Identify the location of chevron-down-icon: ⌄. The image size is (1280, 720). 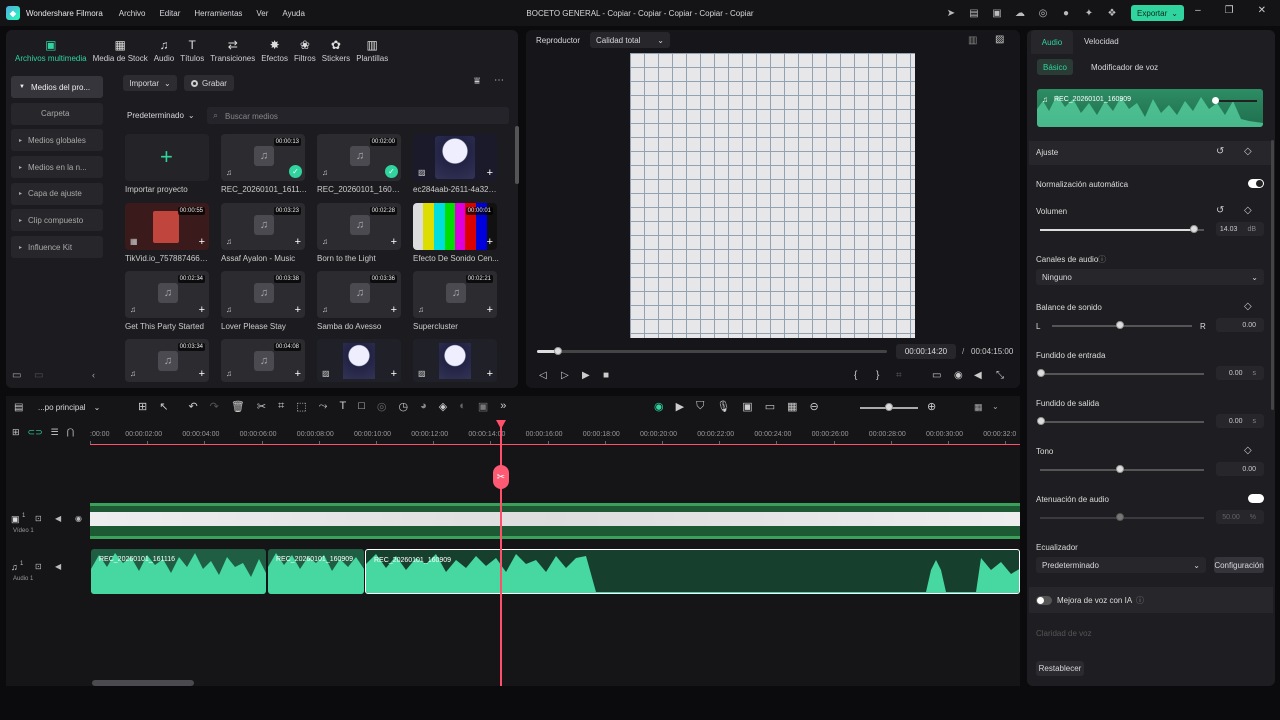
(995, 406).